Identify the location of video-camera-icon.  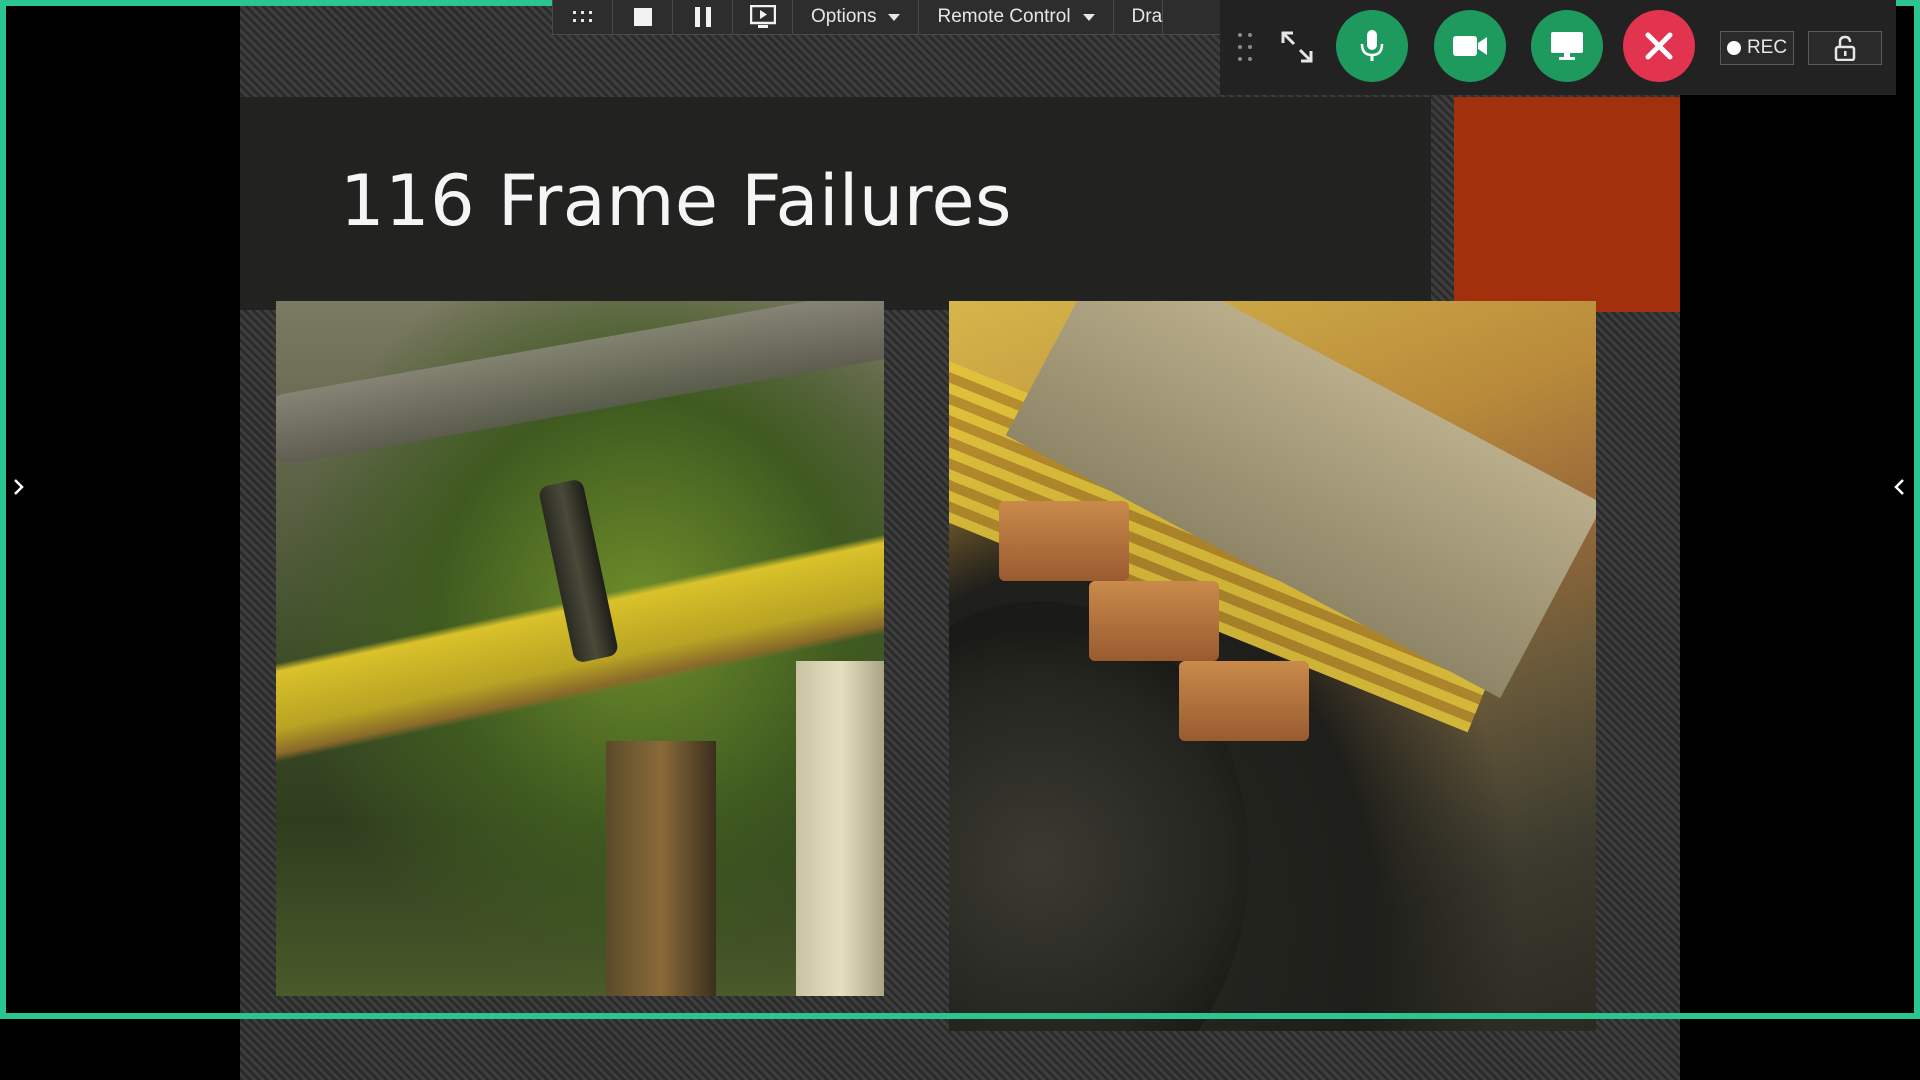
(1470, 46).